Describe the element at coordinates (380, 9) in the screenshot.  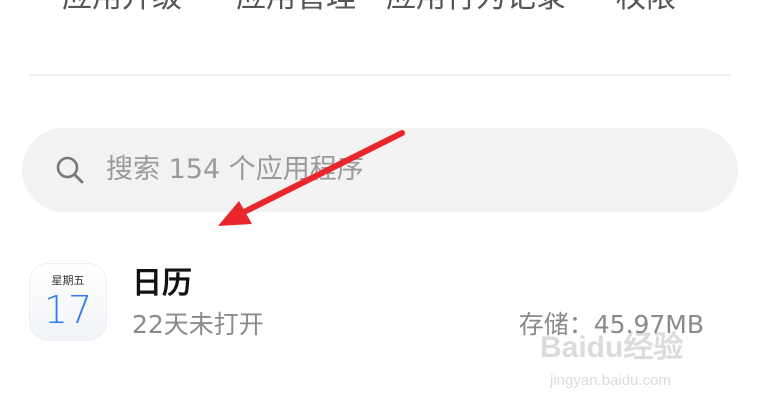
I see `top-tab-strip: 应用升级 应用管理 应用行为记录 权限` at that location.